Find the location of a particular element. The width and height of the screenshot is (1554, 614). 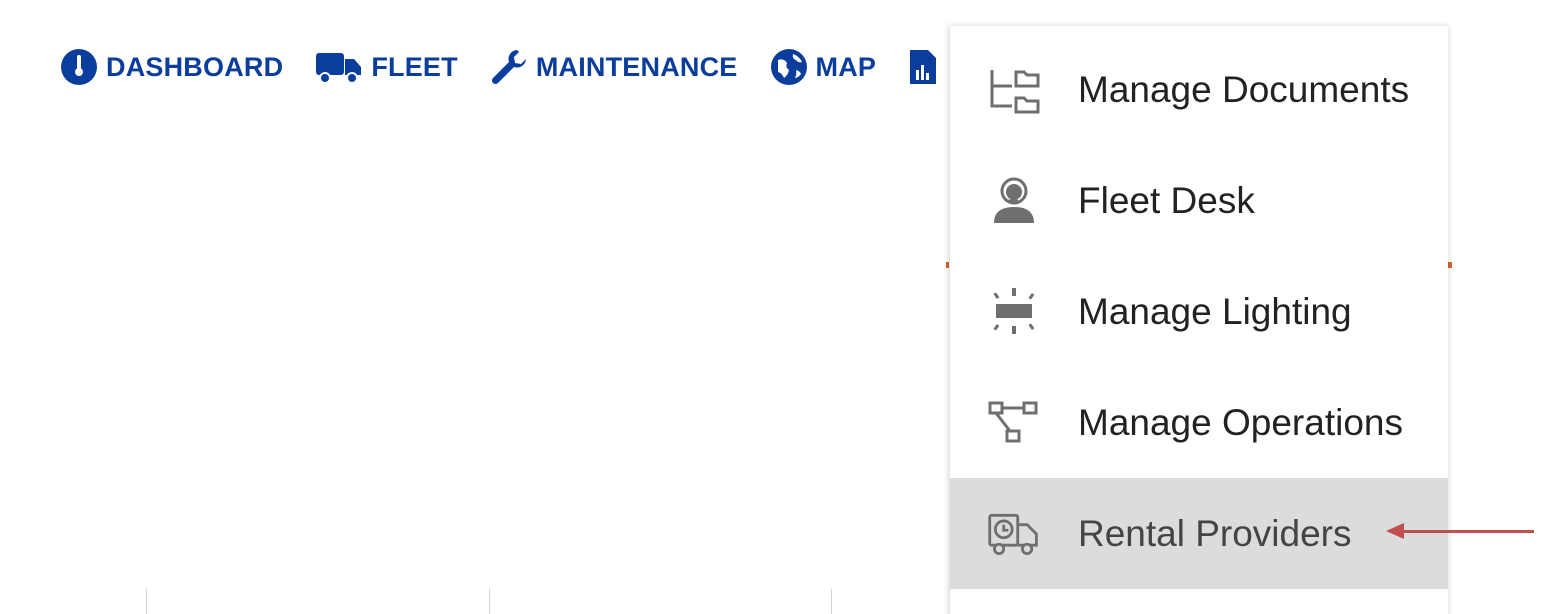

nav-map: MAP is located at coordinates (823, 67).